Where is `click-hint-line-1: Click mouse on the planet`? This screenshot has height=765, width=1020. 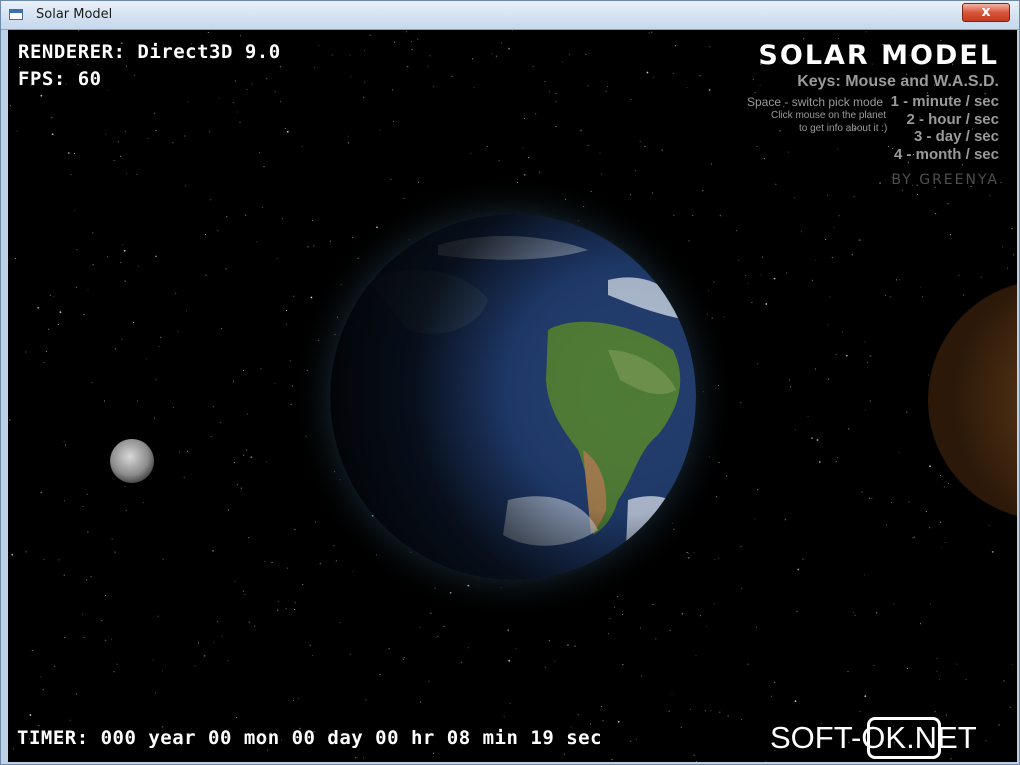 click-hint-line-1: Click mouse on the planet is located at coordinates (829, 115).